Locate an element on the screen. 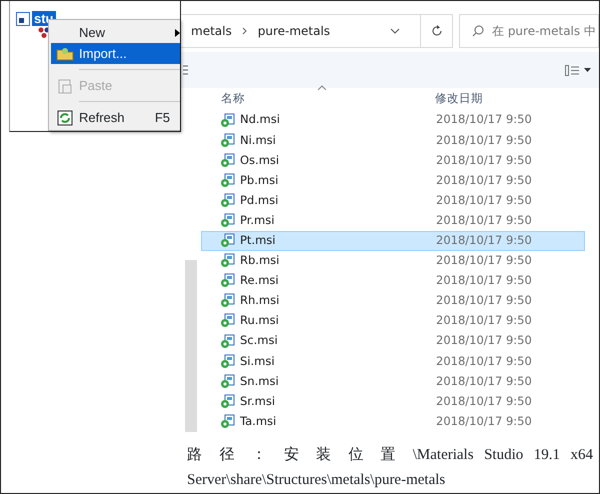  file-row: Si.msi 2018/10/17 9:50 is located at coordinates (393, 361).